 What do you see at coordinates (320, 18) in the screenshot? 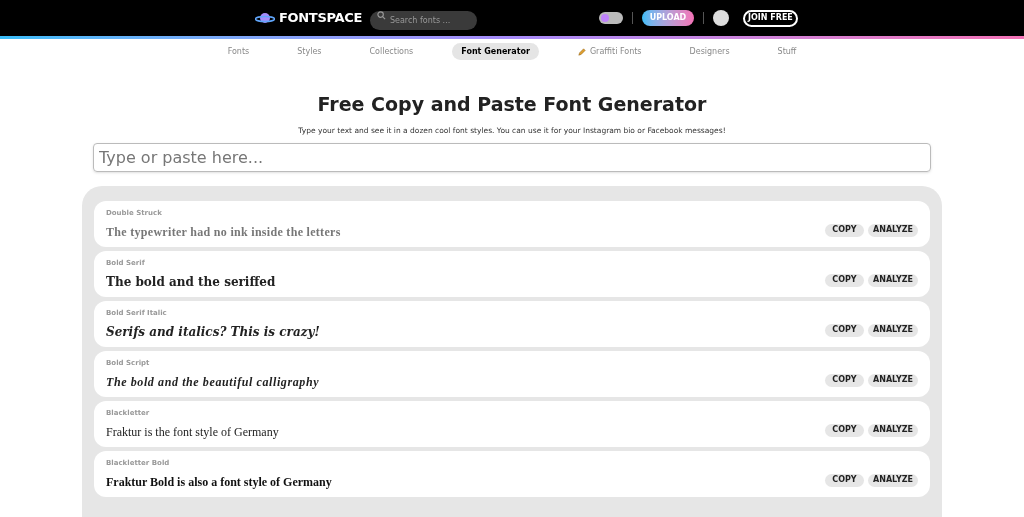
I see `logo-text: FONTSPACE` at bounding box center [320, 18].